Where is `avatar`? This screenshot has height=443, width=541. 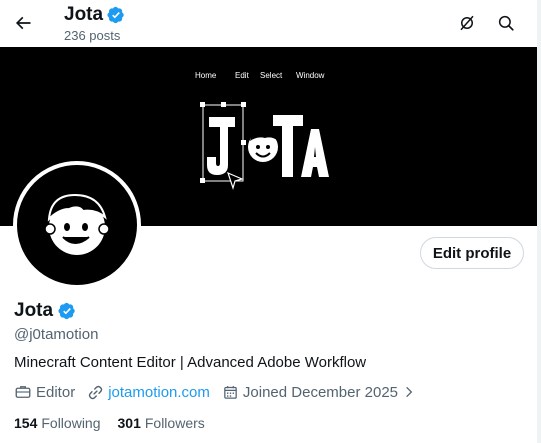 avatar is located at coordinates (77, 225).